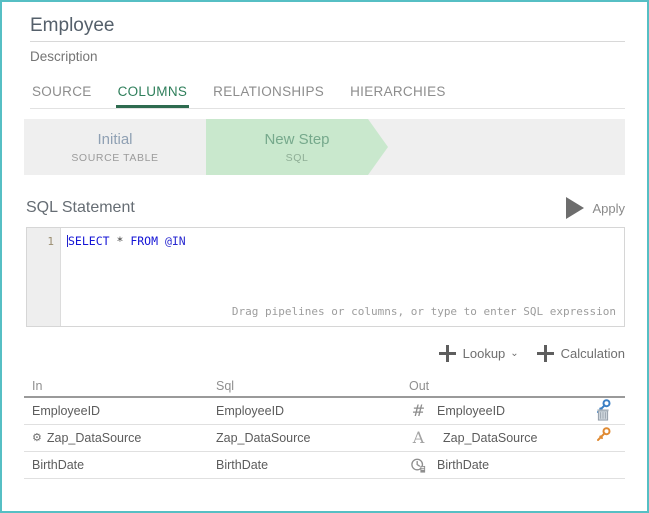  I want to click on header, so click(324, 34).